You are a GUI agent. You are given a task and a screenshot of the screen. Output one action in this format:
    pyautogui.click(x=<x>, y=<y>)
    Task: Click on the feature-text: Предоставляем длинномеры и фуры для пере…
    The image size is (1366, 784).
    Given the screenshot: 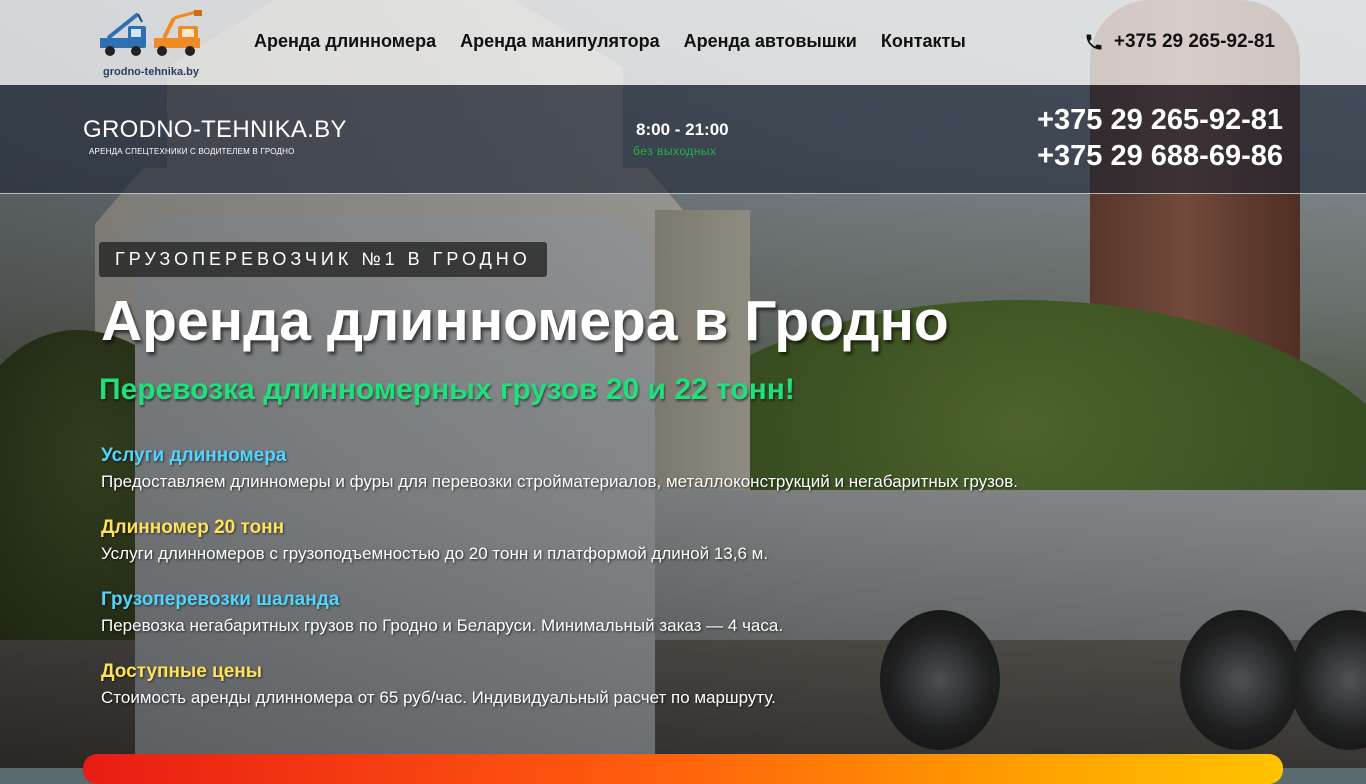 What is the action you would take?
    pyautogui.click(x=559, y=481)
    